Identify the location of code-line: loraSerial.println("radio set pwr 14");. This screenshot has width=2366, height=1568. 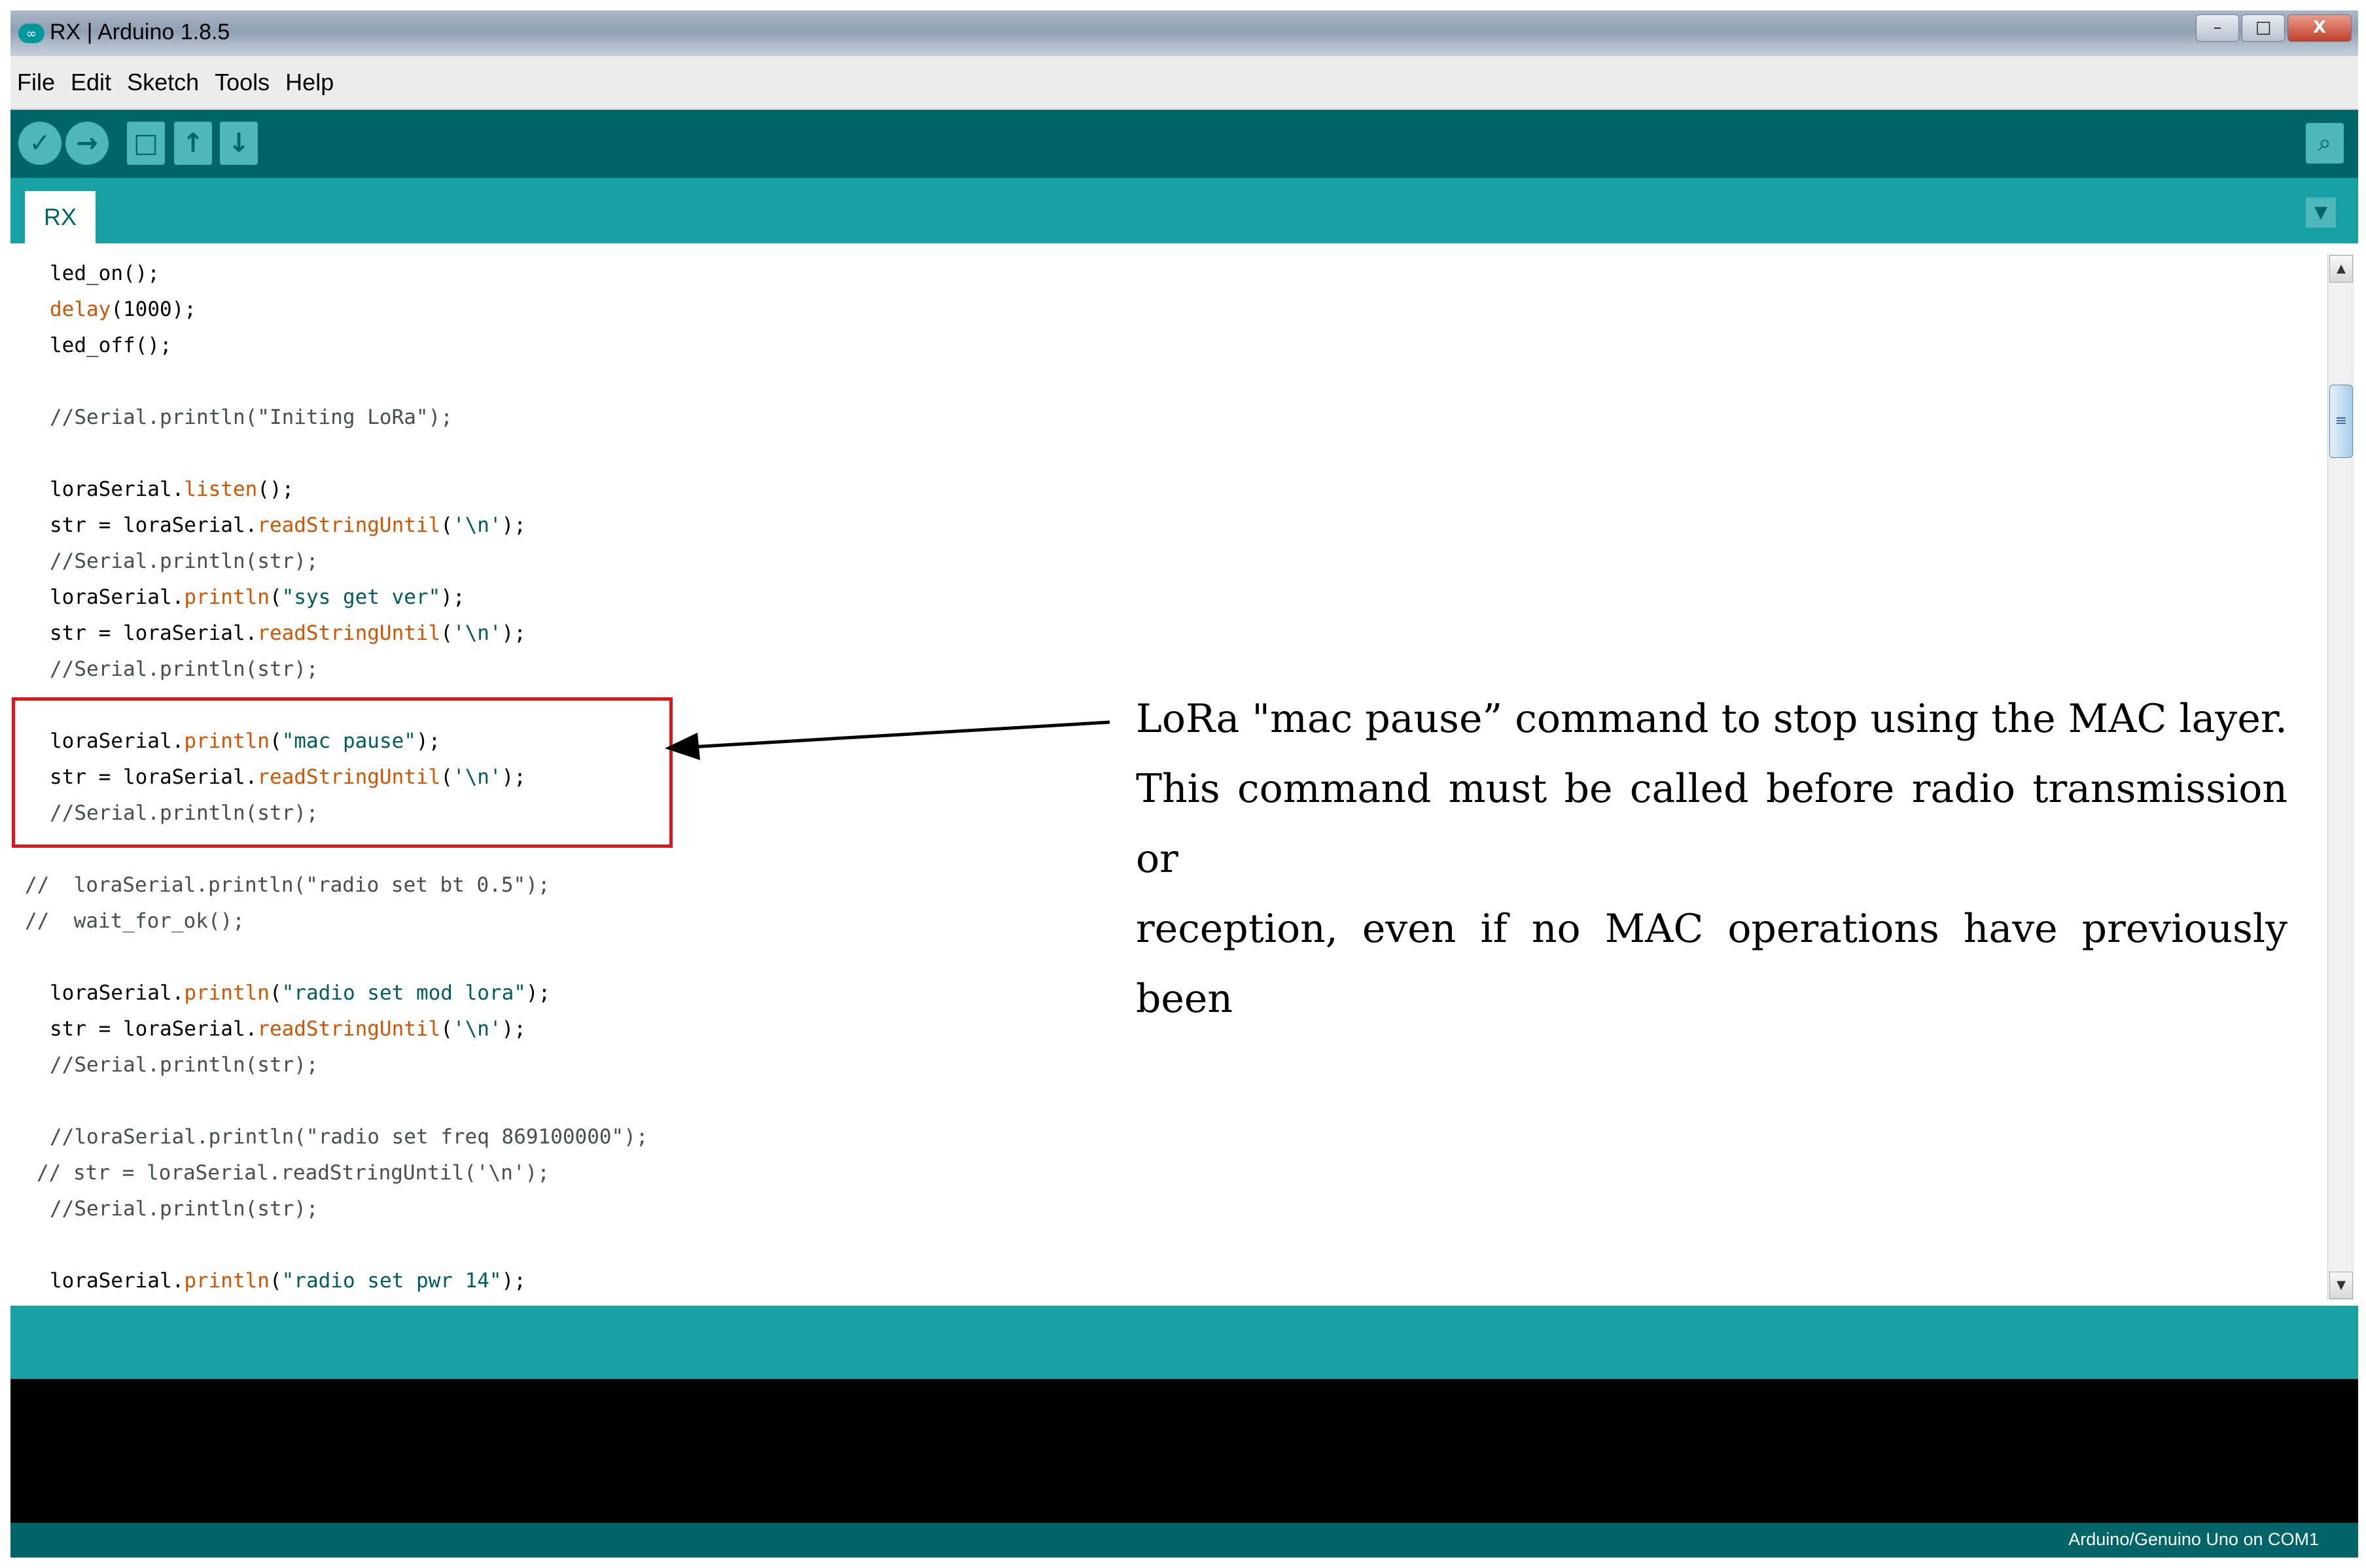
(288, 1281).